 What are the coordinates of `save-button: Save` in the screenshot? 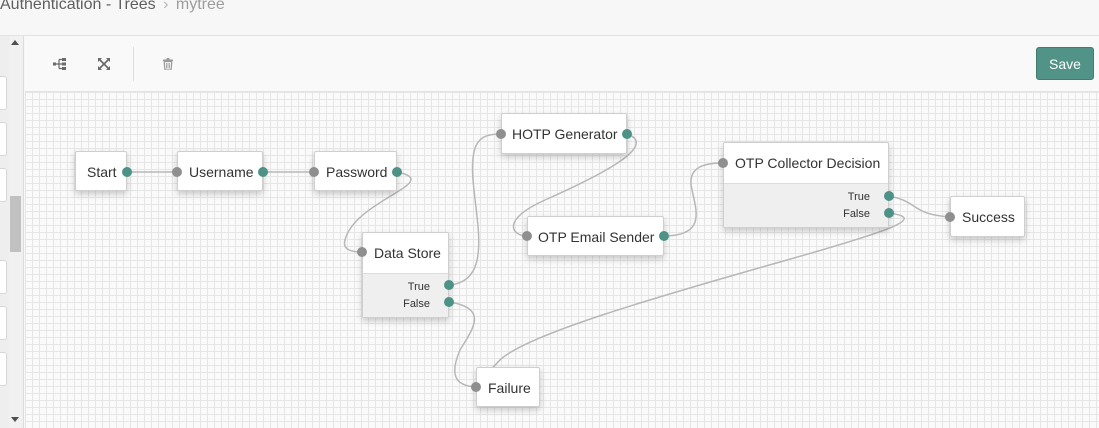 It's located at (1065, 63).